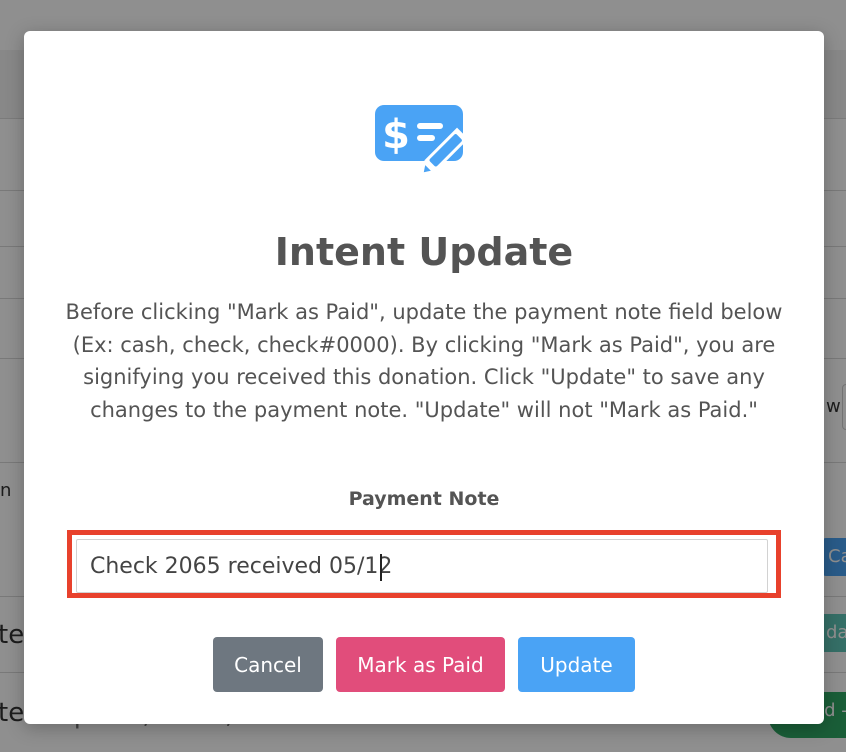 The width and height of the screenshot is (846, 752). I want to click on payment-note-label: Payment Note, so click(424, 499).